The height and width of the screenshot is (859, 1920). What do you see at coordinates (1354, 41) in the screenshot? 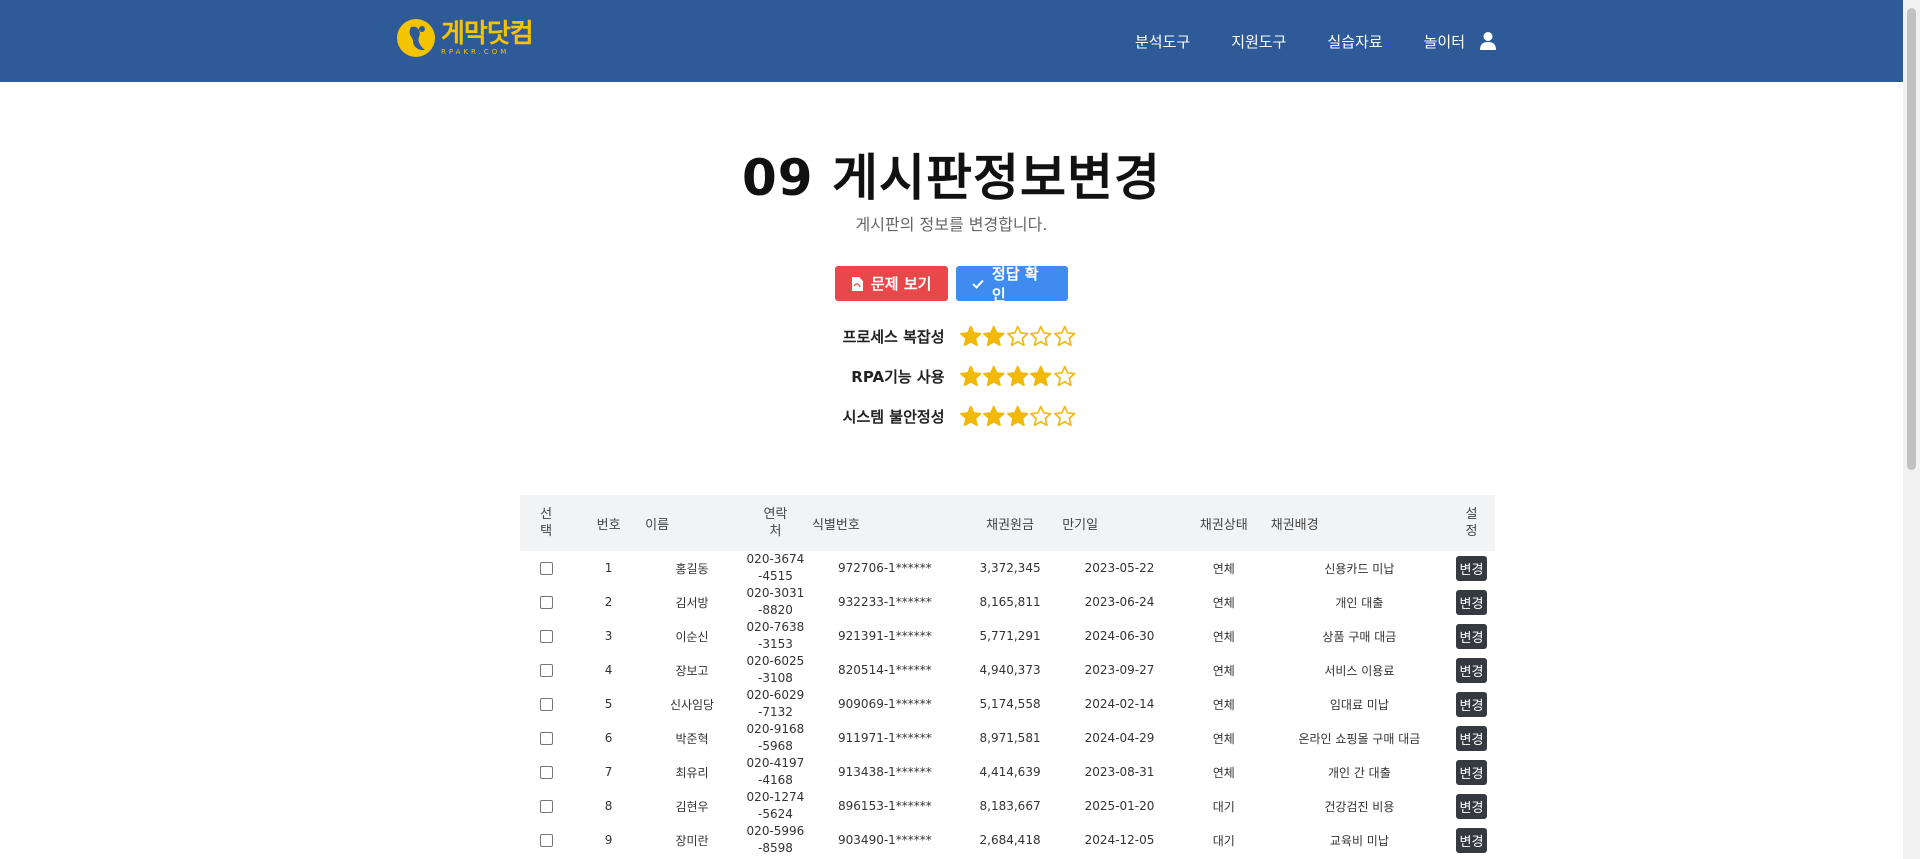
I see `nav-item-practice: 실습자료` at bounding box center [1354, 41].